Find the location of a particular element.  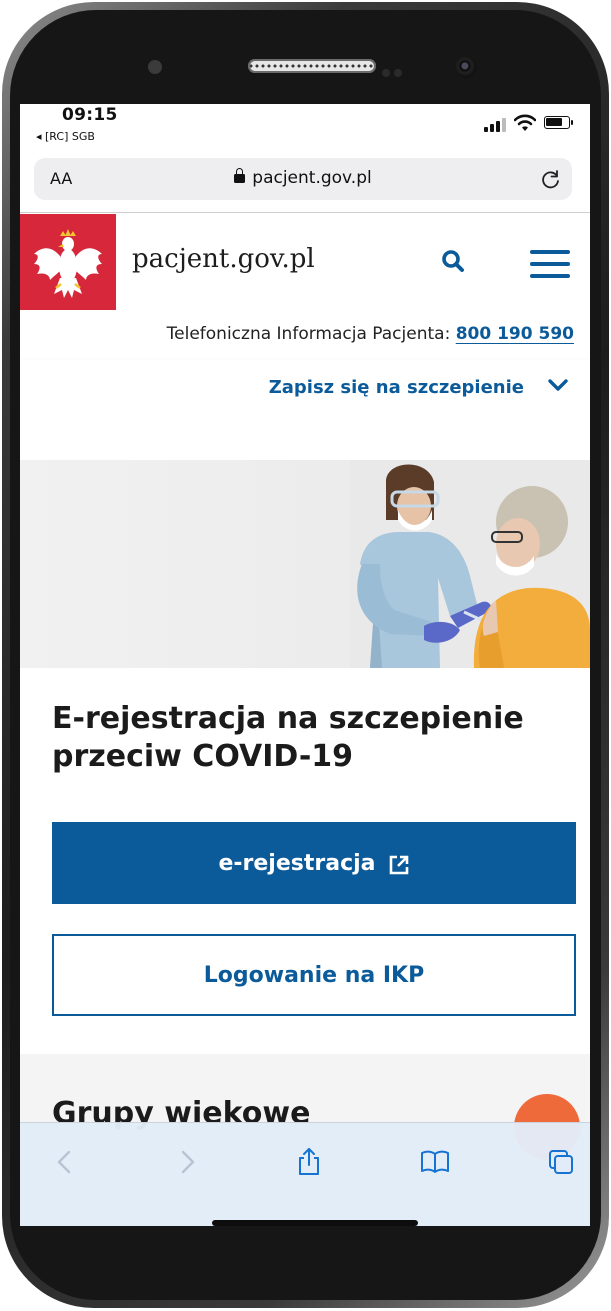

browser-toolbar is located at coordinates (305, 1174).